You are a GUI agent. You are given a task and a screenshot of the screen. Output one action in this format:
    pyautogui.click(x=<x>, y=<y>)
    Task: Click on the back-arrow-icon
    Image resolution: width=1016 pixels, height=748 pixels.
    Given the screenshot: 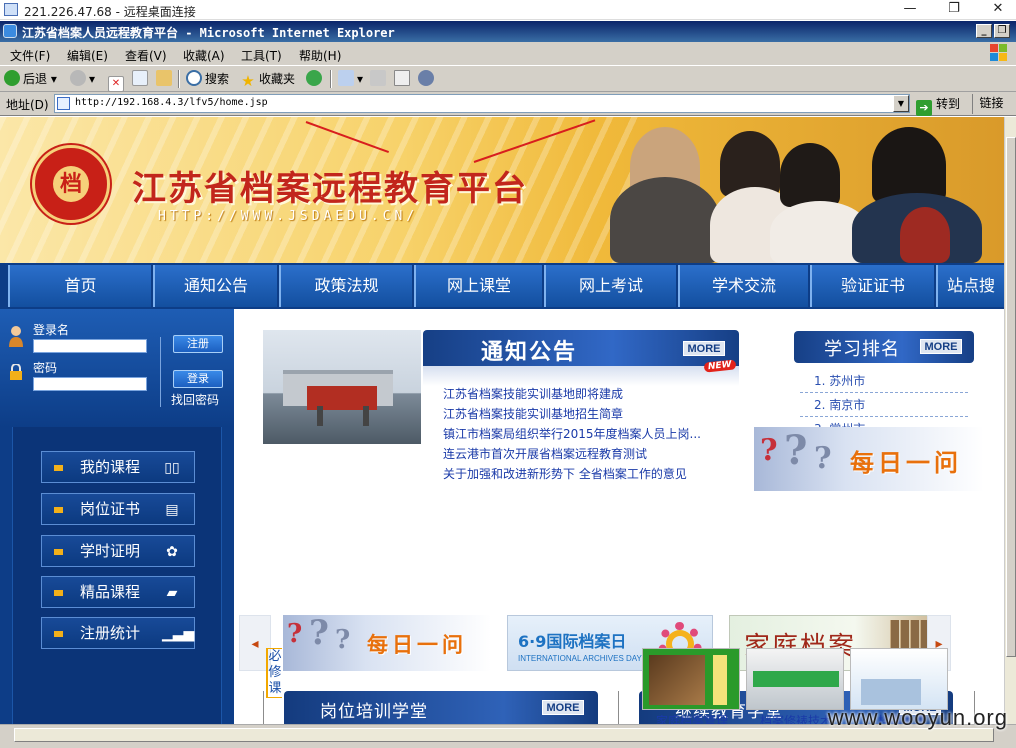 What is the action you would take?
    pyautogui.click(x=12, y=78)
    